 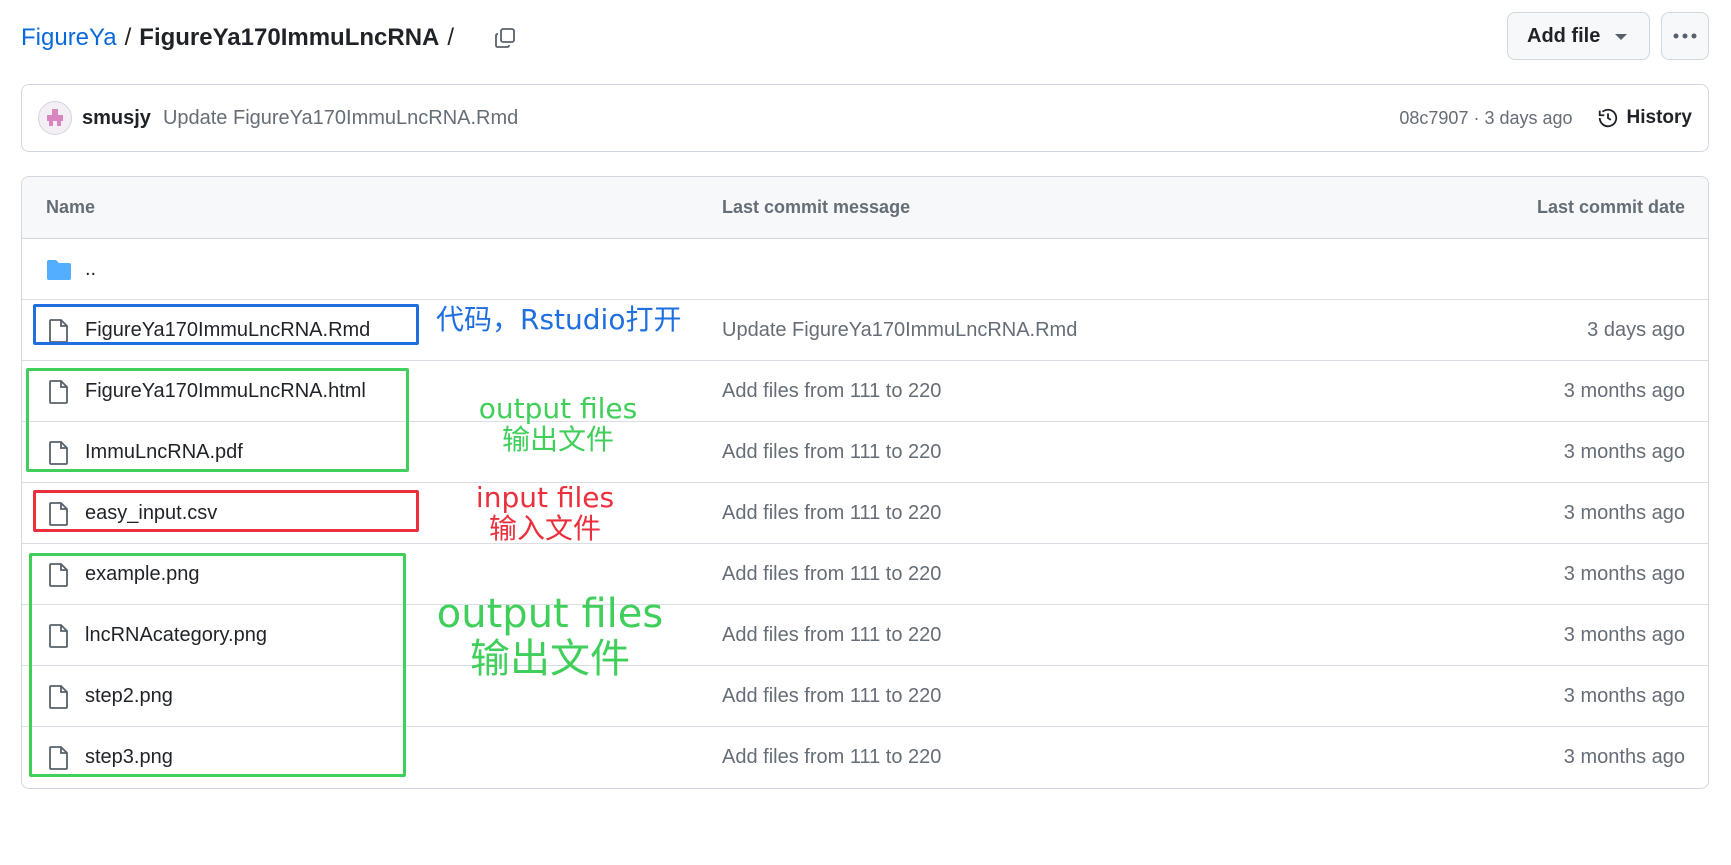 I want to click on output-annotation-large-en: output files, so click(x=550, y=614).